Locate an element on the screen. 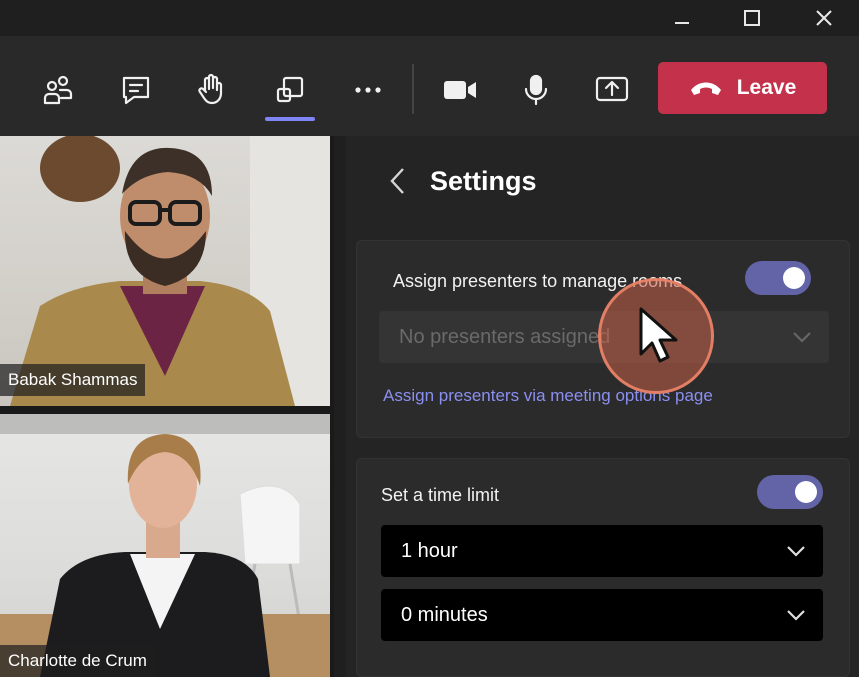 This screenshot has width=859, height=677. camera-icon is located at coordinates (460, 90).